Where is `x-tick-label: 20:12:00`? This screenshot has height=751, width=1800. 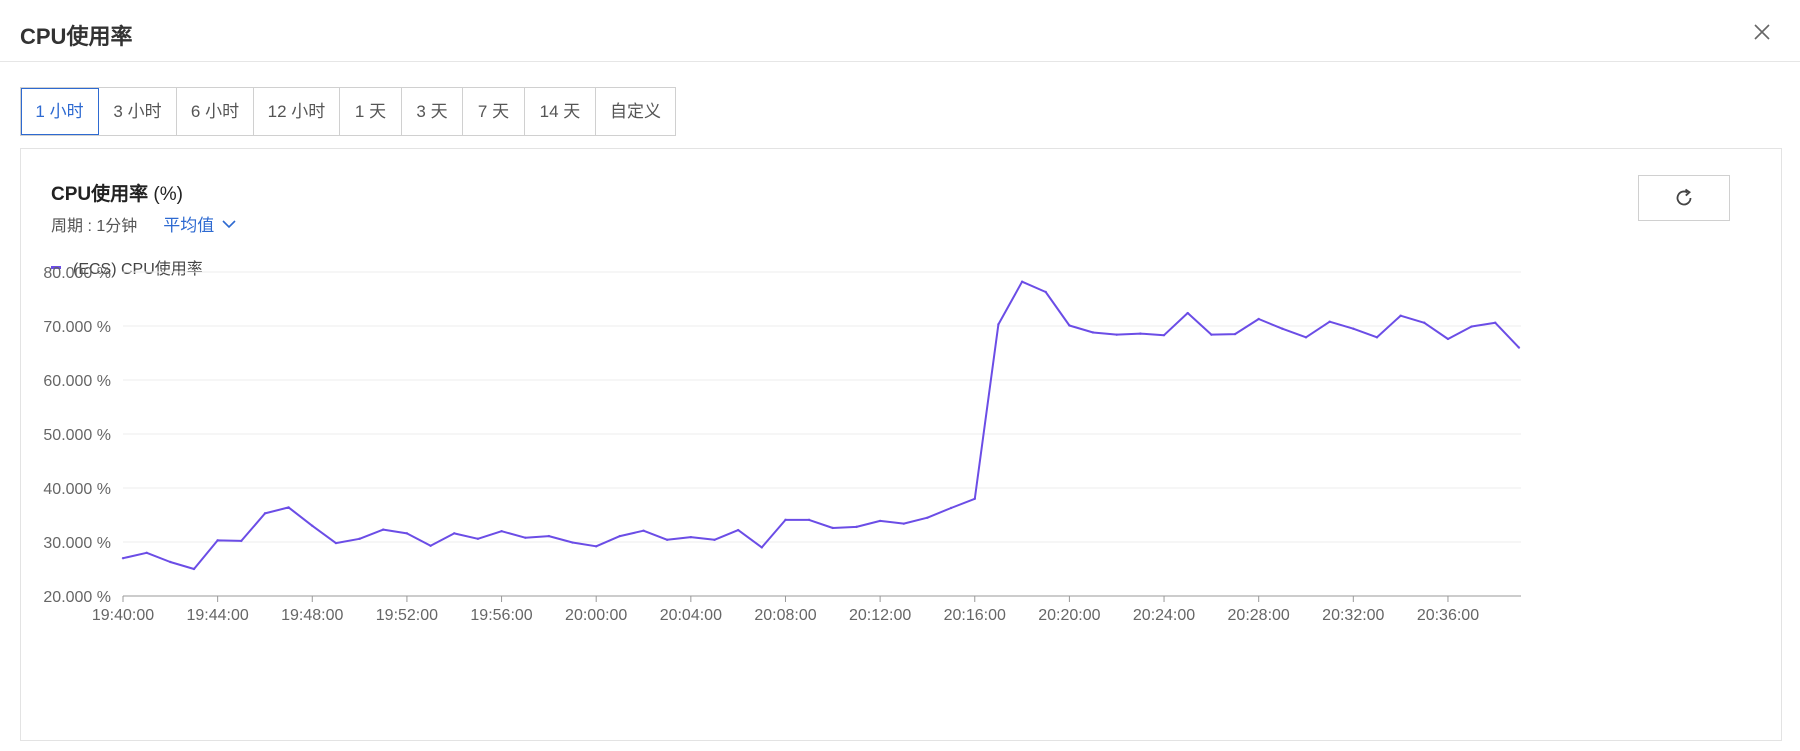 x-tick-label: 20:12:00 is located at coordinates (880, 615).